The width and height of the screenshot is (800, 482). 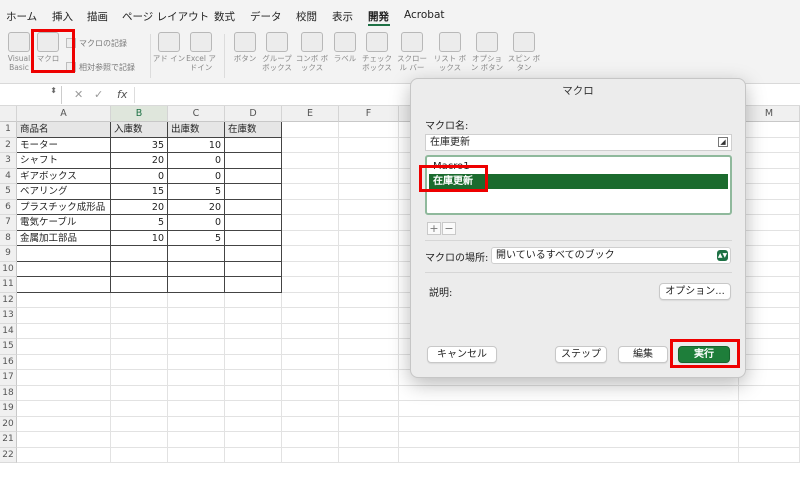 What do you see at coordinates (8, 285) in the screenshot?
I see `row-header: 11` at bounding box center [8, 285].